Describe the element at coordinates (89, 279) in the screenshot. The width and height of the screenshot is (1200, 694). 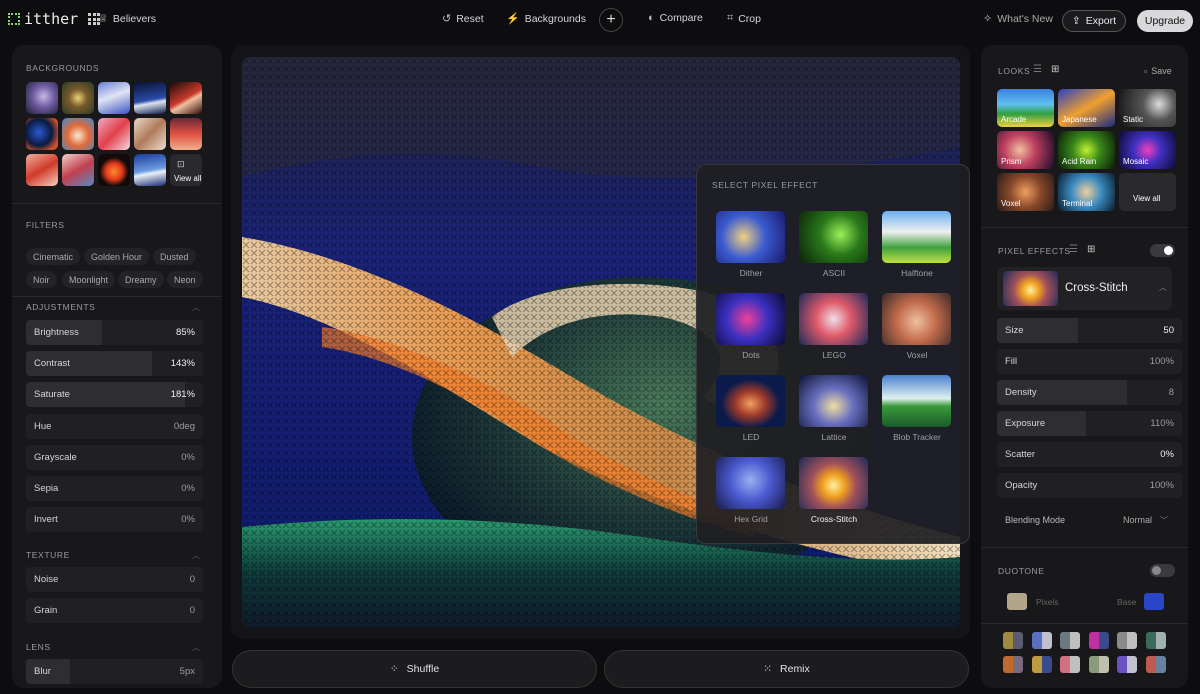
I see `filter-chip: Moonlight` at that location.